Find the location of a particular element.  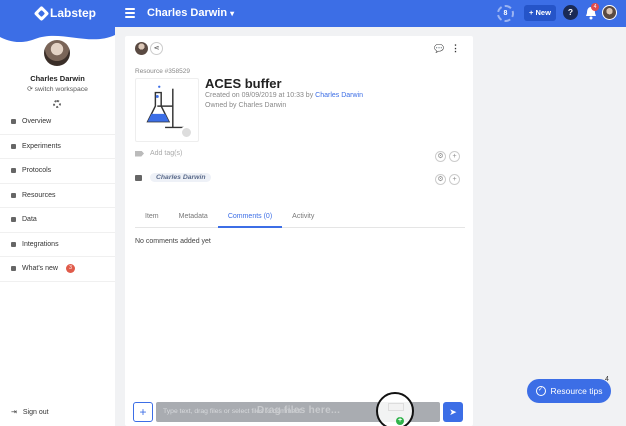

refresh-icon: ⟳ is located at coordinates (30, 89).